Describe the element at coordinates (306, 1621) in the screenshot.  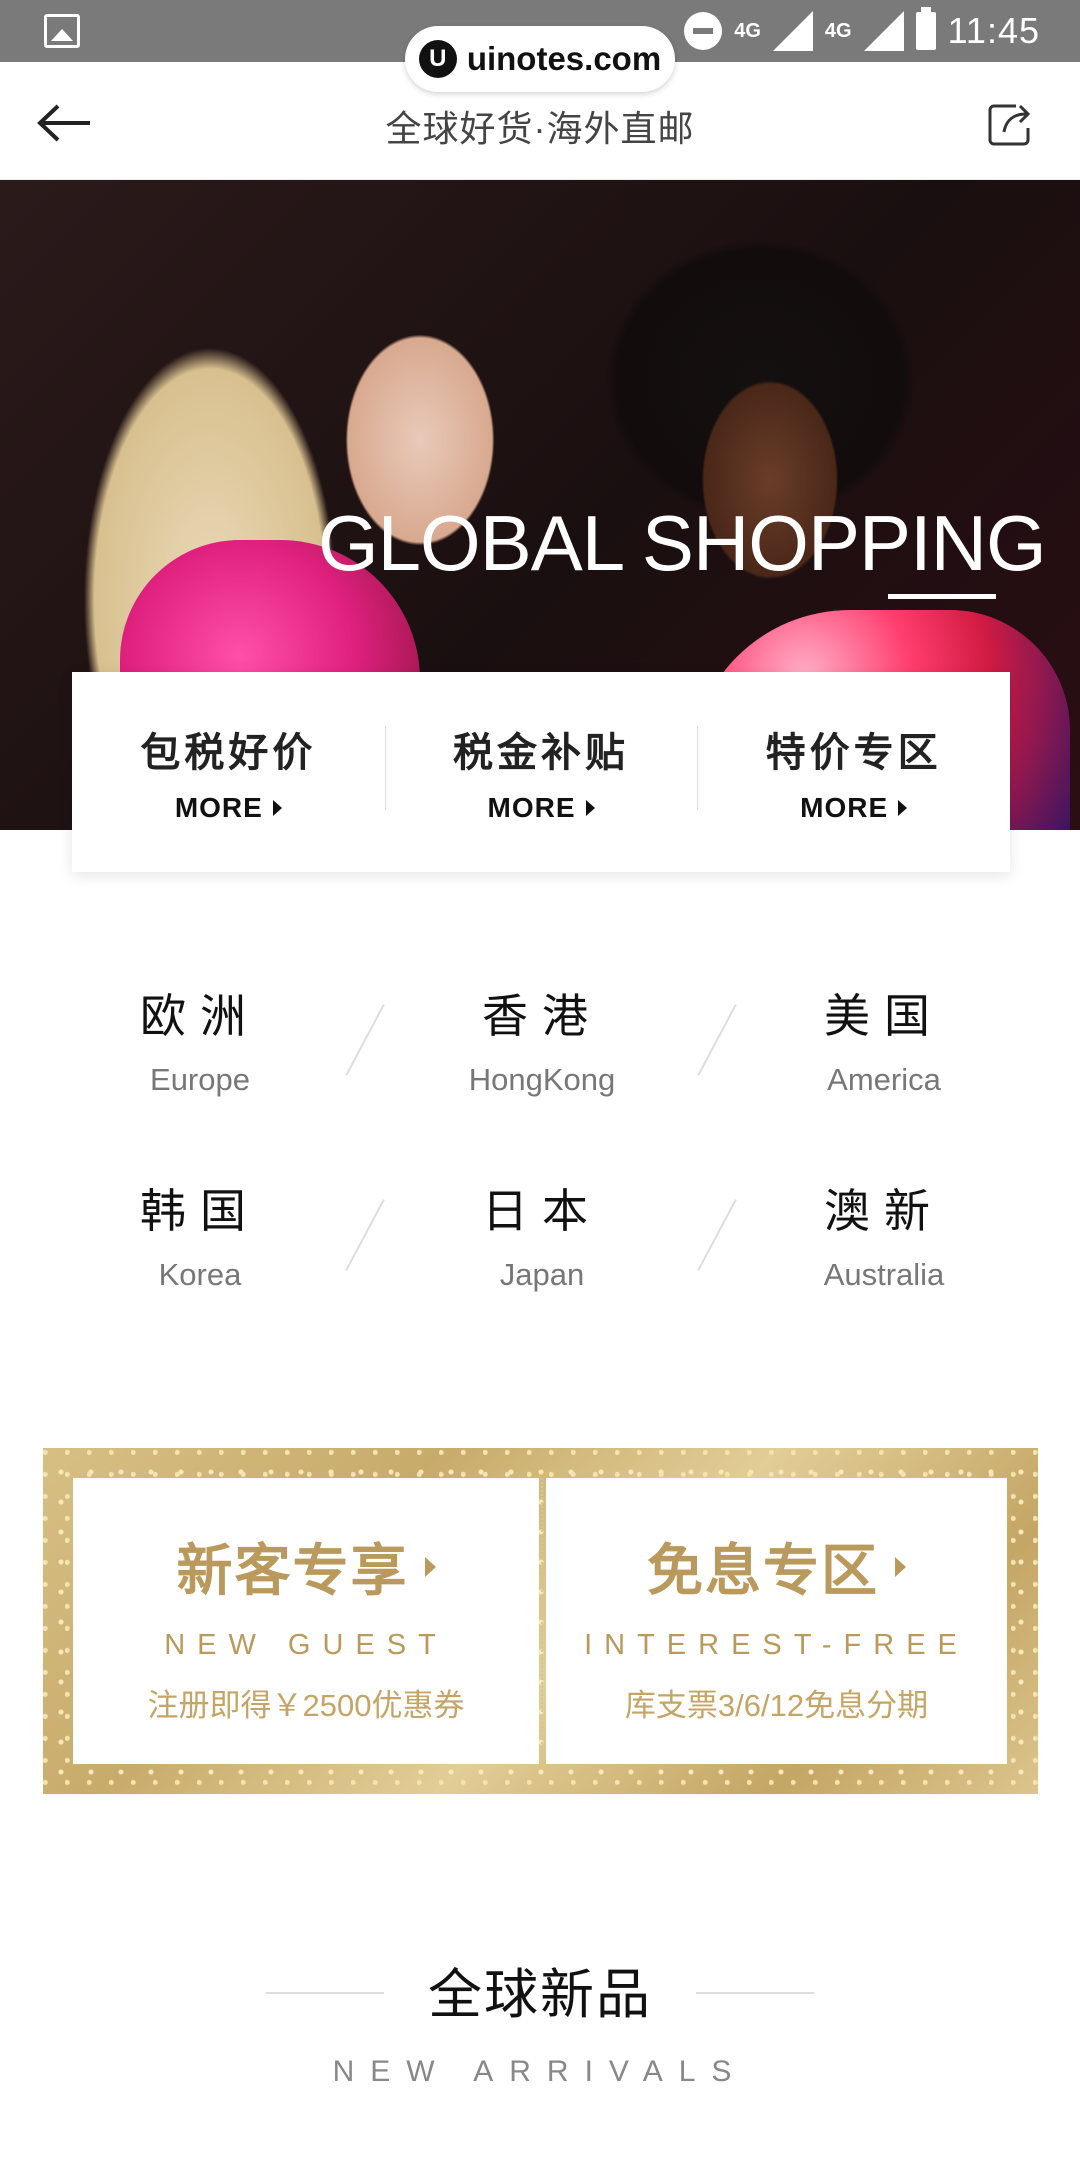
I see `promo-new-guest: 新客专享 NEW GUEST 注册即得￥2500优惠券` at that location.